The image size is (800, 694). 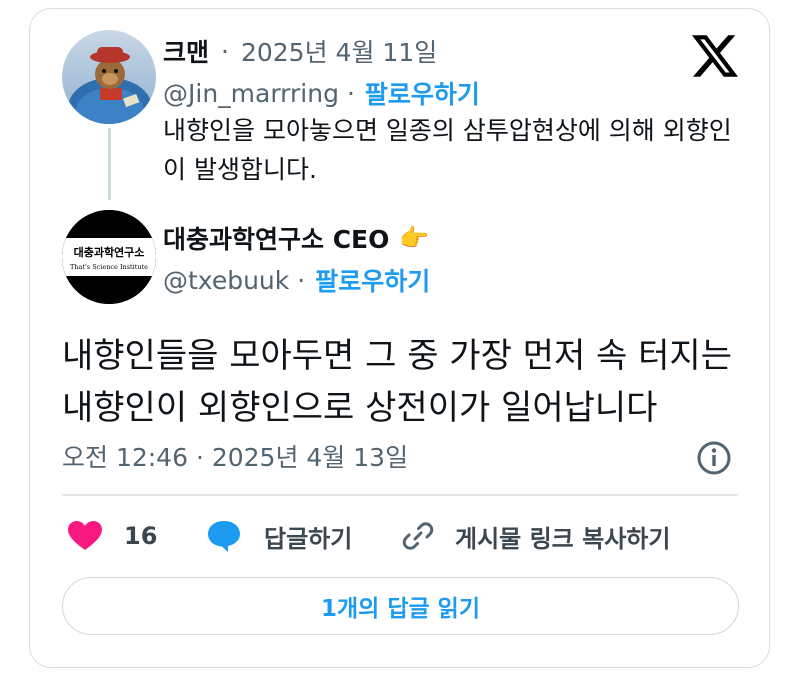 I want to click on like-count: 16, so click(x=141, y=536).